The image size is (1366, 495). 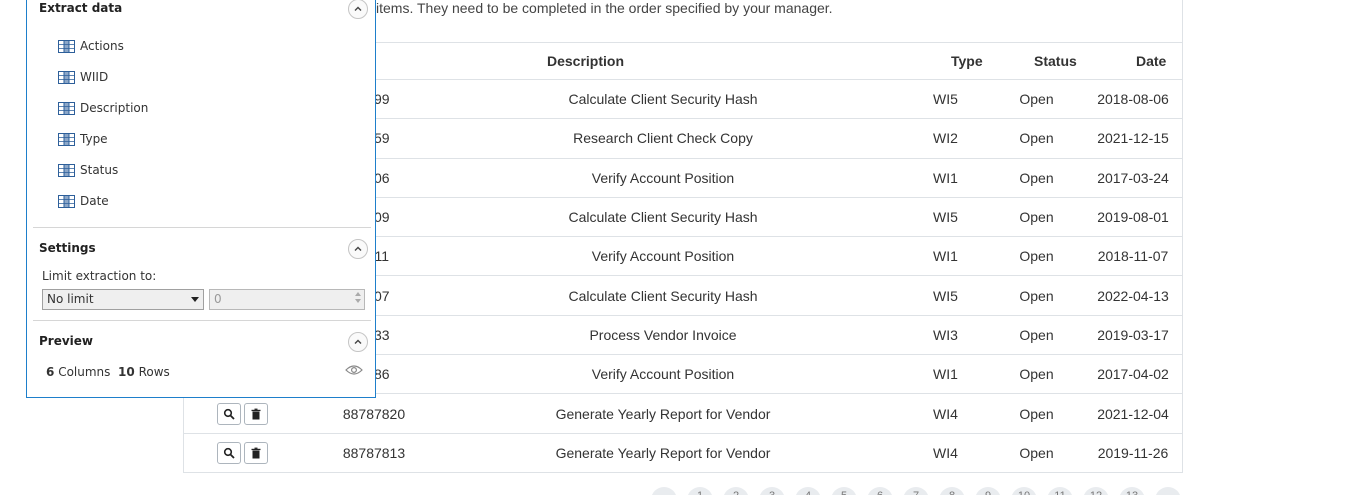 I want to click on page-button: 5, so click(x=844, y=491).